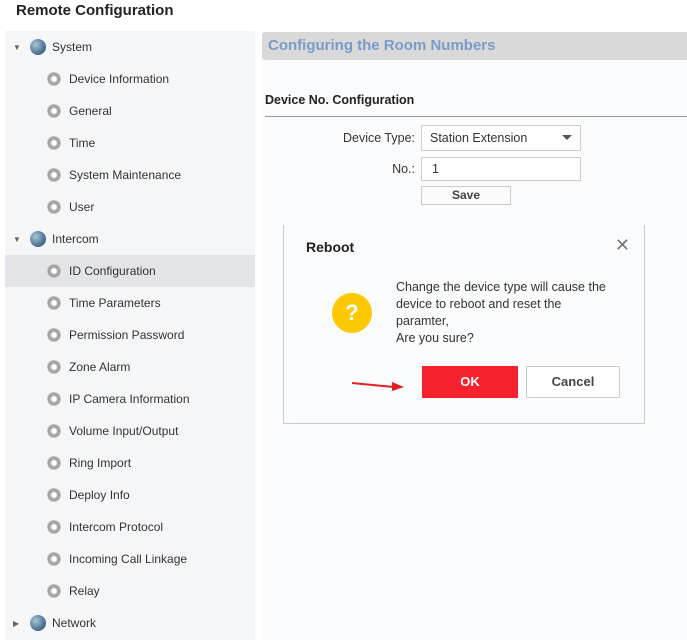 This screenshot has height=640, width=687. I want to click on sidebar-item: Relay, so click(130, 591).